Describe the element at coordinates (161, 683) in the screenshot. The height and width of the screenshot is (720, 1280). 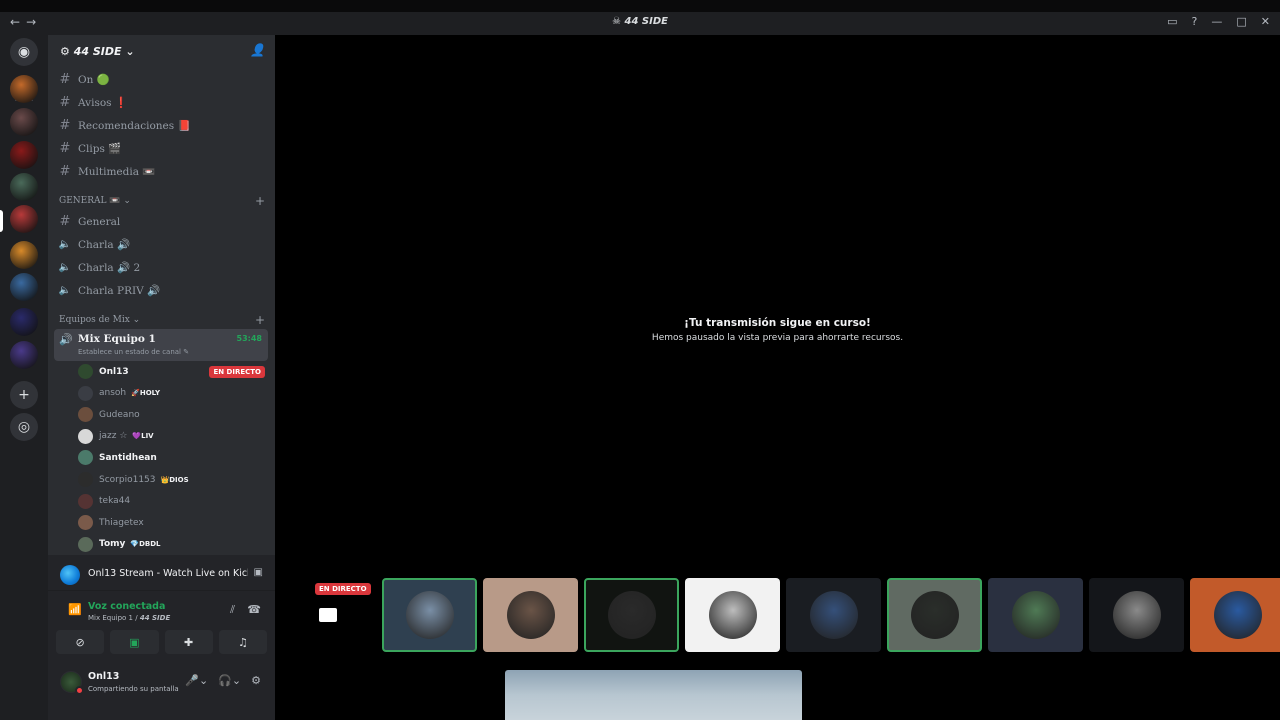
I see `user-area: Onl13 Compartiendo su pantalla 🎤⌄ 🎧⌄ ⚙` at that location.